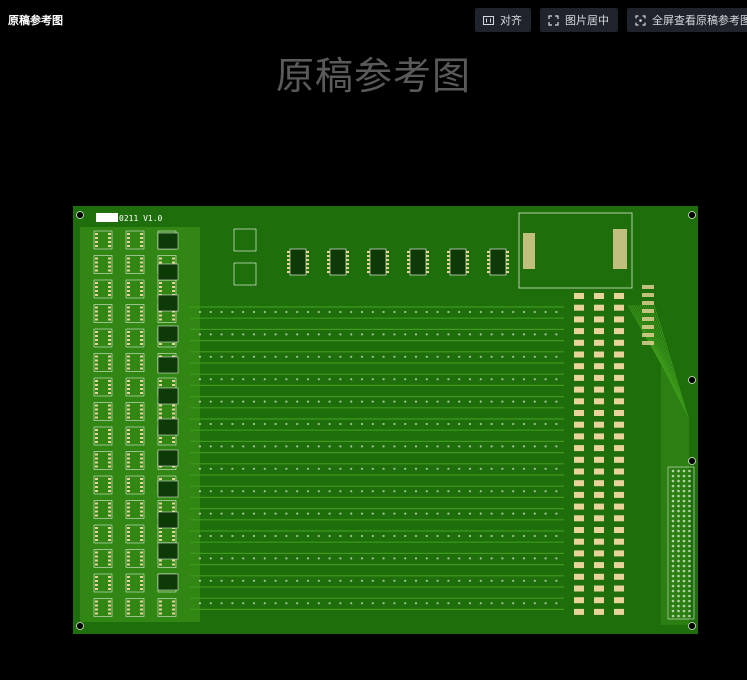 This screenshot has height=680, width=747. Describe the element at coordinates (141, 218) in the screenshot. I see `board-silkscreen-label: 0211 V1.0` at that location.